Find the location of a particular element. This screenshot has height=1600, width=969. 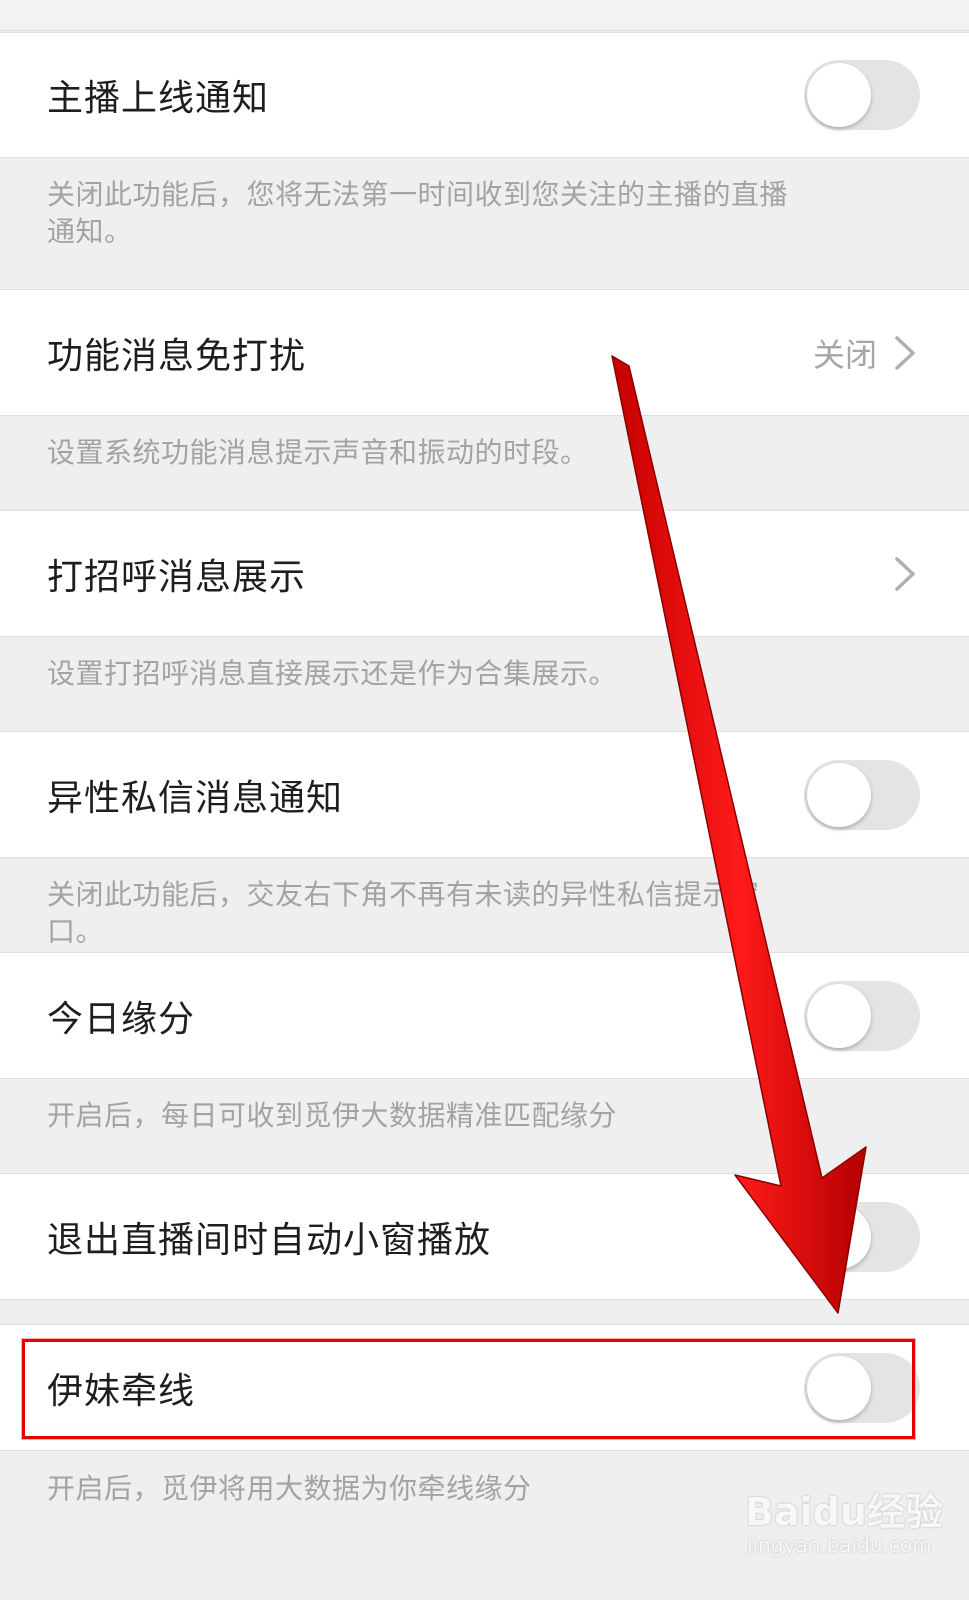

setting-row-mini-window-playback: 退出直播间时自动小窗播放 is located at coordinates (484, 1236).